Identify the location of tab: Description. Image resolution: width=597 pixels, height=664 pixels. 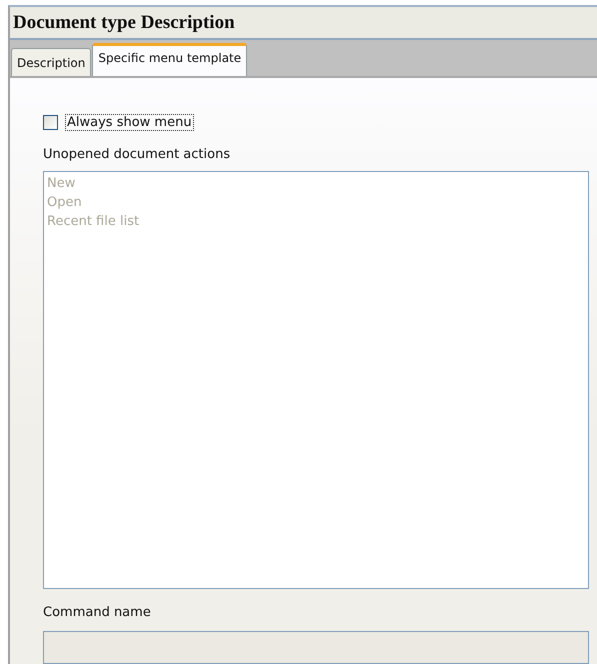
(51, 62).